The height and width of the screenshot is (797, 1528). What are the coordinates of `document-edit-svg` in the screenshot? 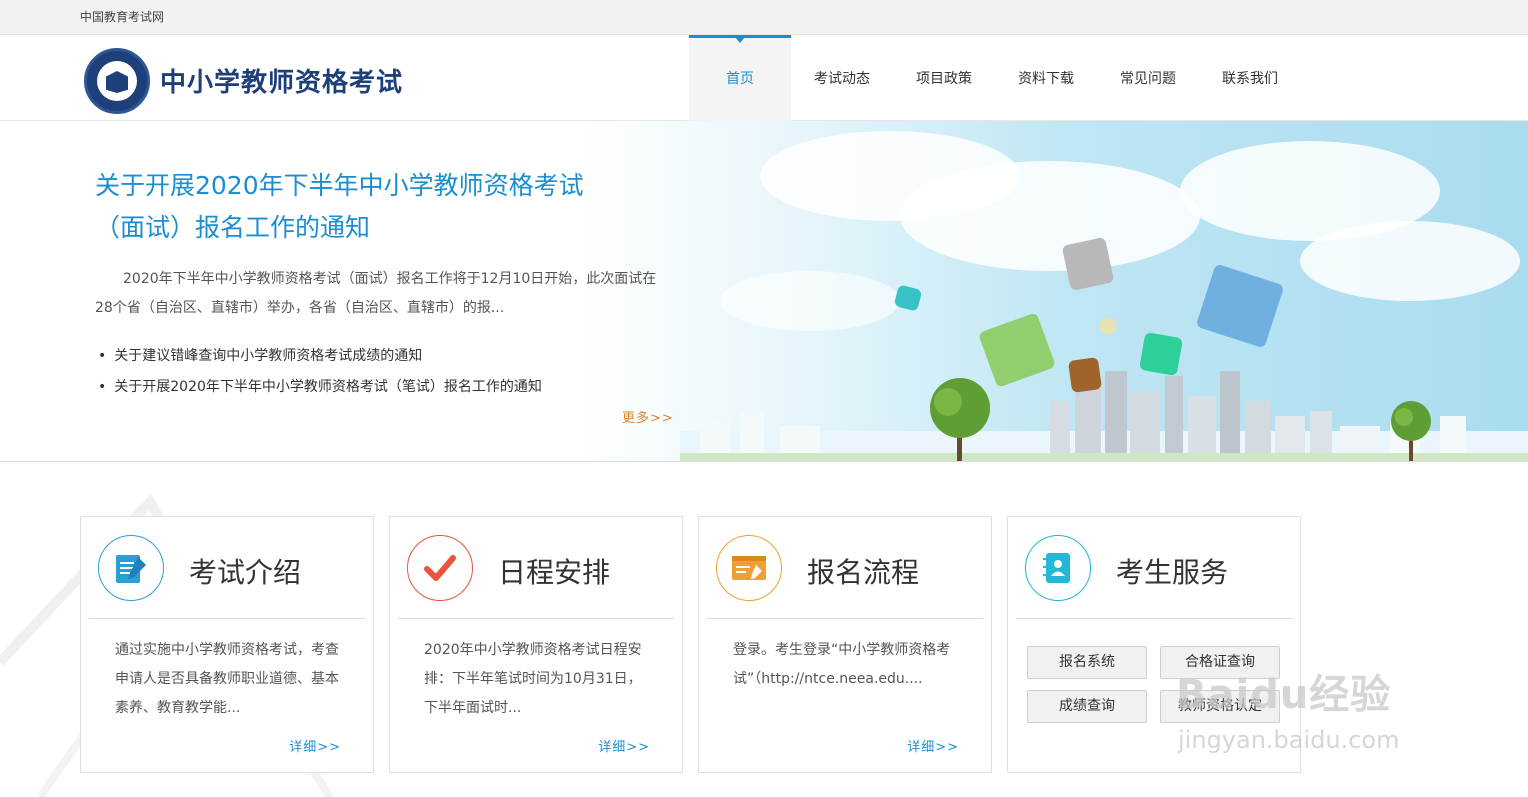 It's located at (131, 569).